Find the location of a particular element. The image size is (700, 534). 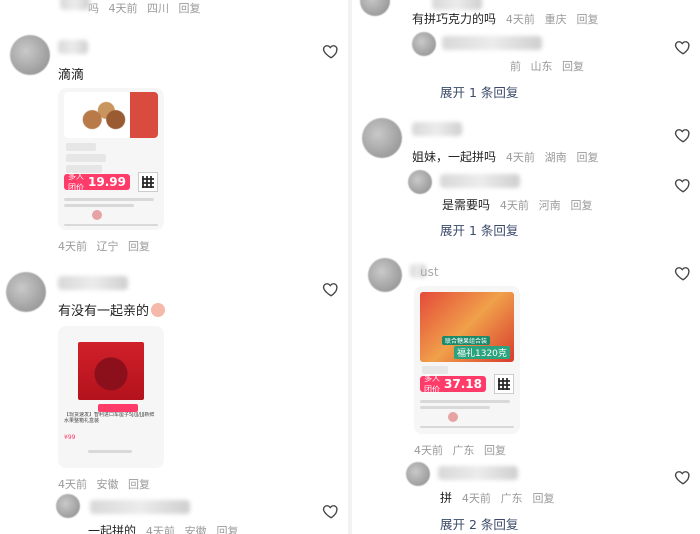

comment-location: 辽宁 is located at coordinates (107, 246).